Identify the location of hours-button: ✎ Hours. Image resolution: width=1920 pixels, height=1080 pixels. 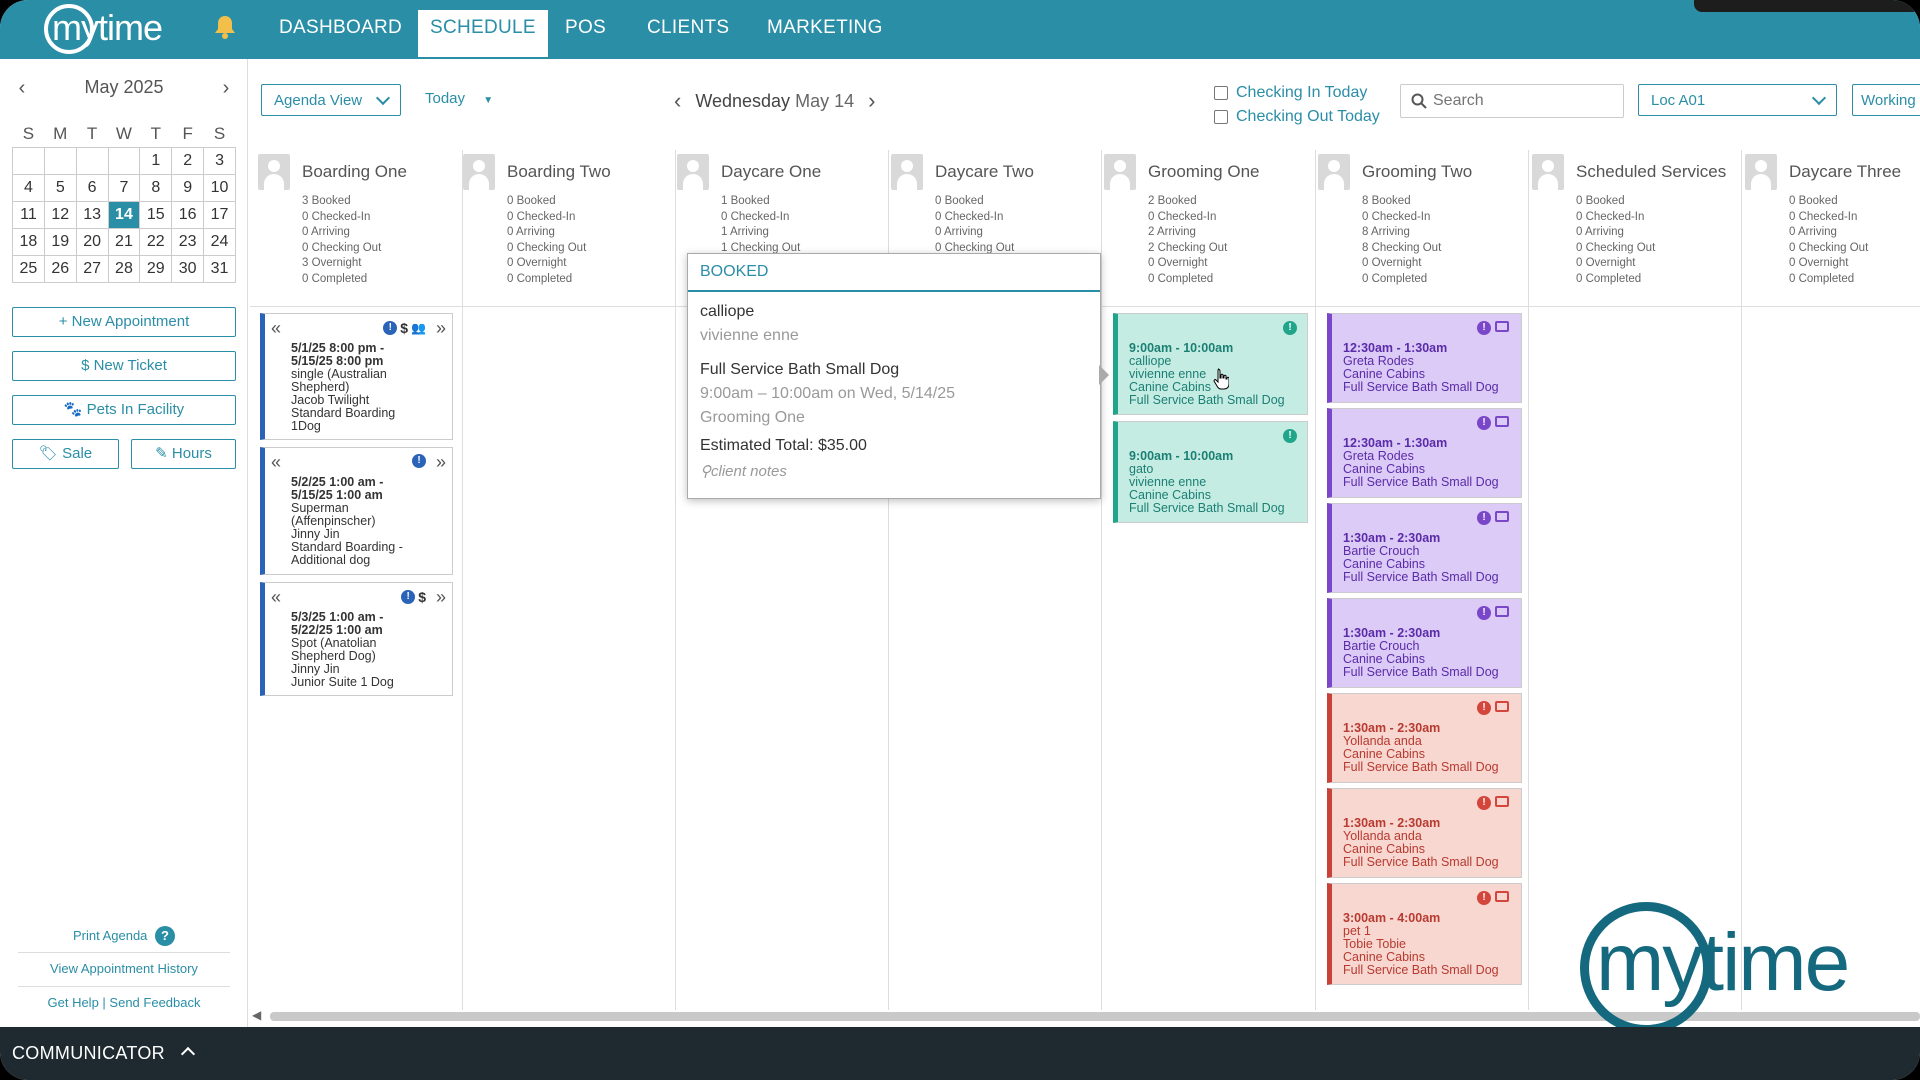
(183, 454).